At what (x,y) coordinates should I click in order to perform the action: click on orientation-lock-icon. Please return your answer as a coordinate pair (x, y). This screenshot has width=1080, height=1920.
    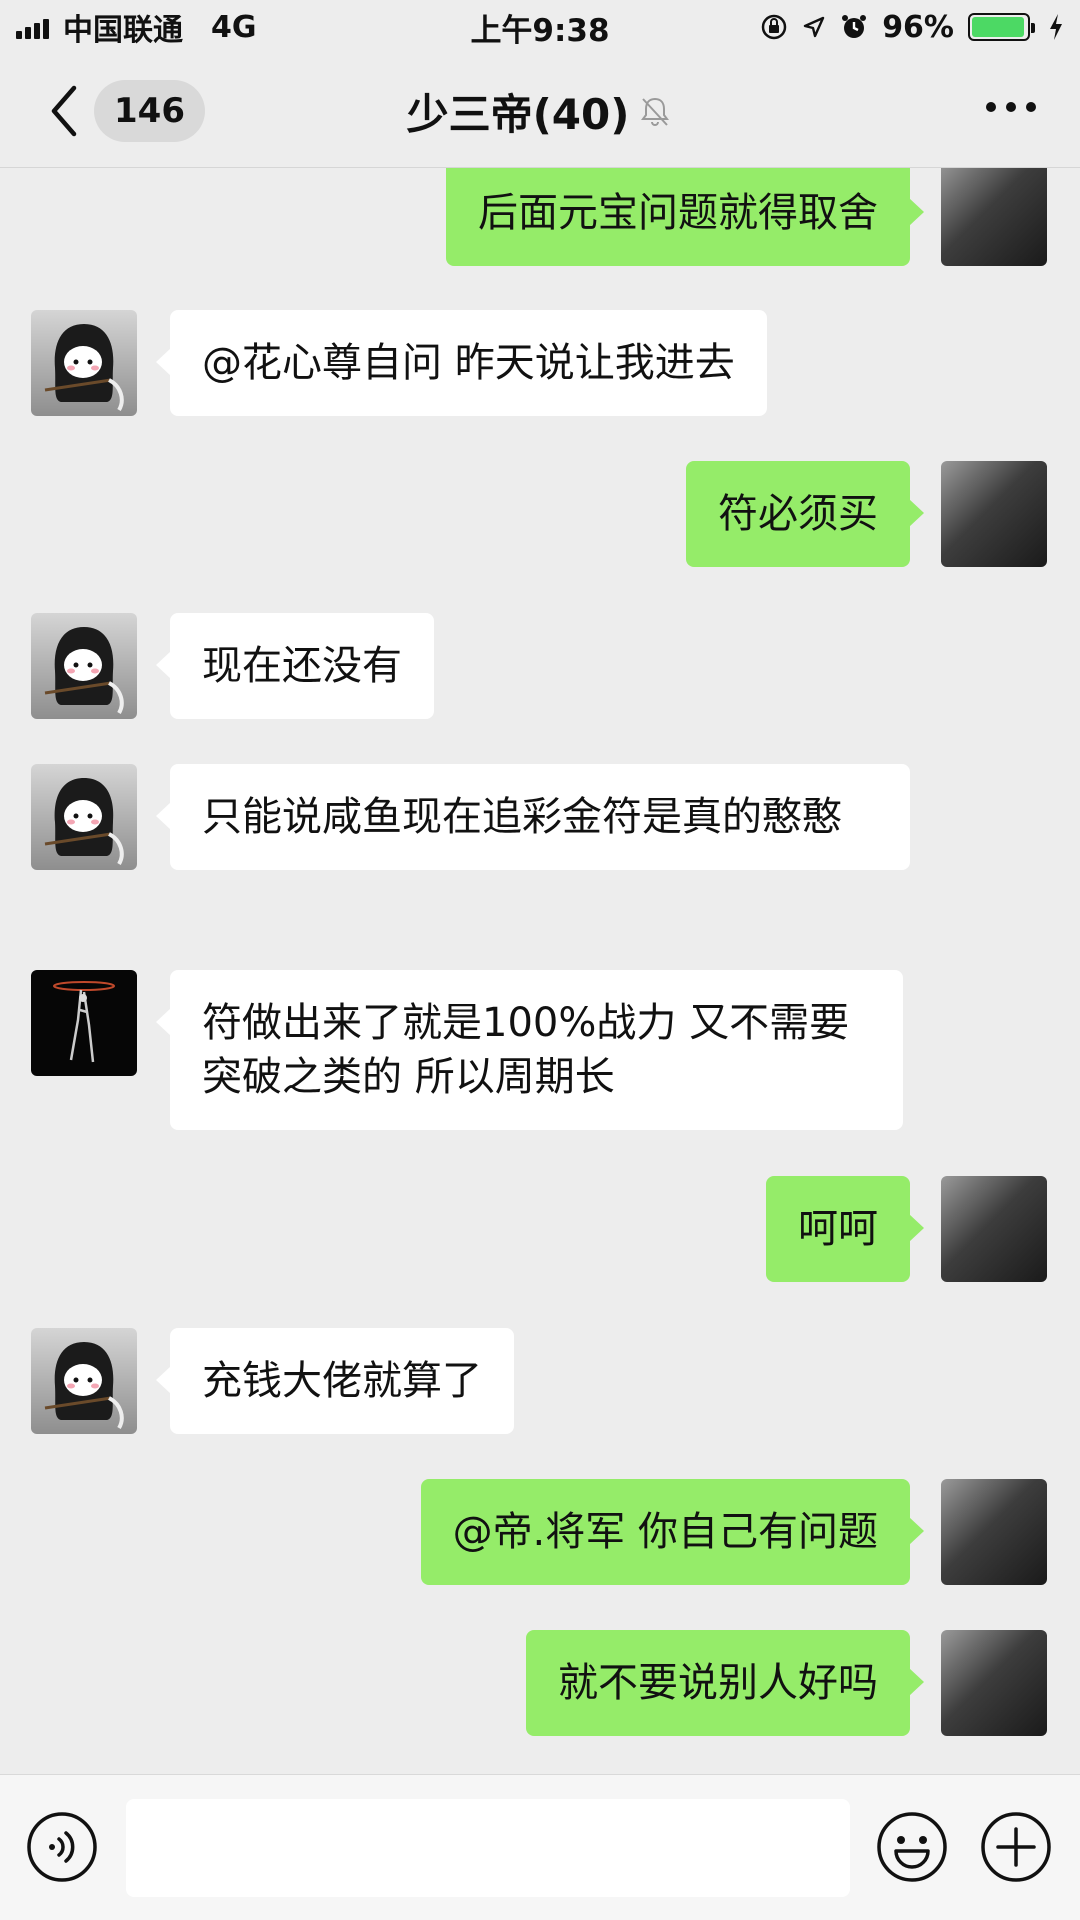
    Looking at the image, I should click on (774, 27).